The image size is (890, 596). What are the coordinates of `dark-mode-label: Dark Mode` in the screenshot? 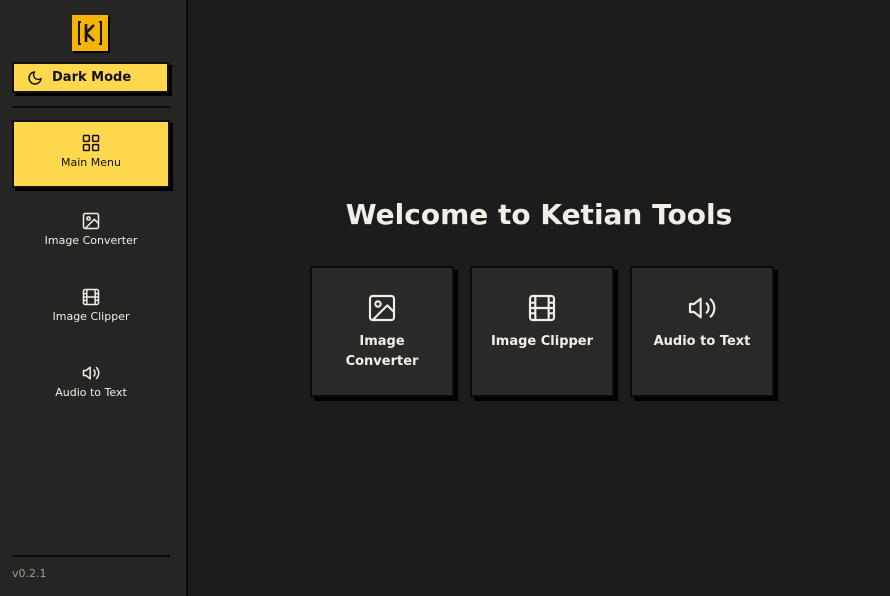 It's located at (92, 77).